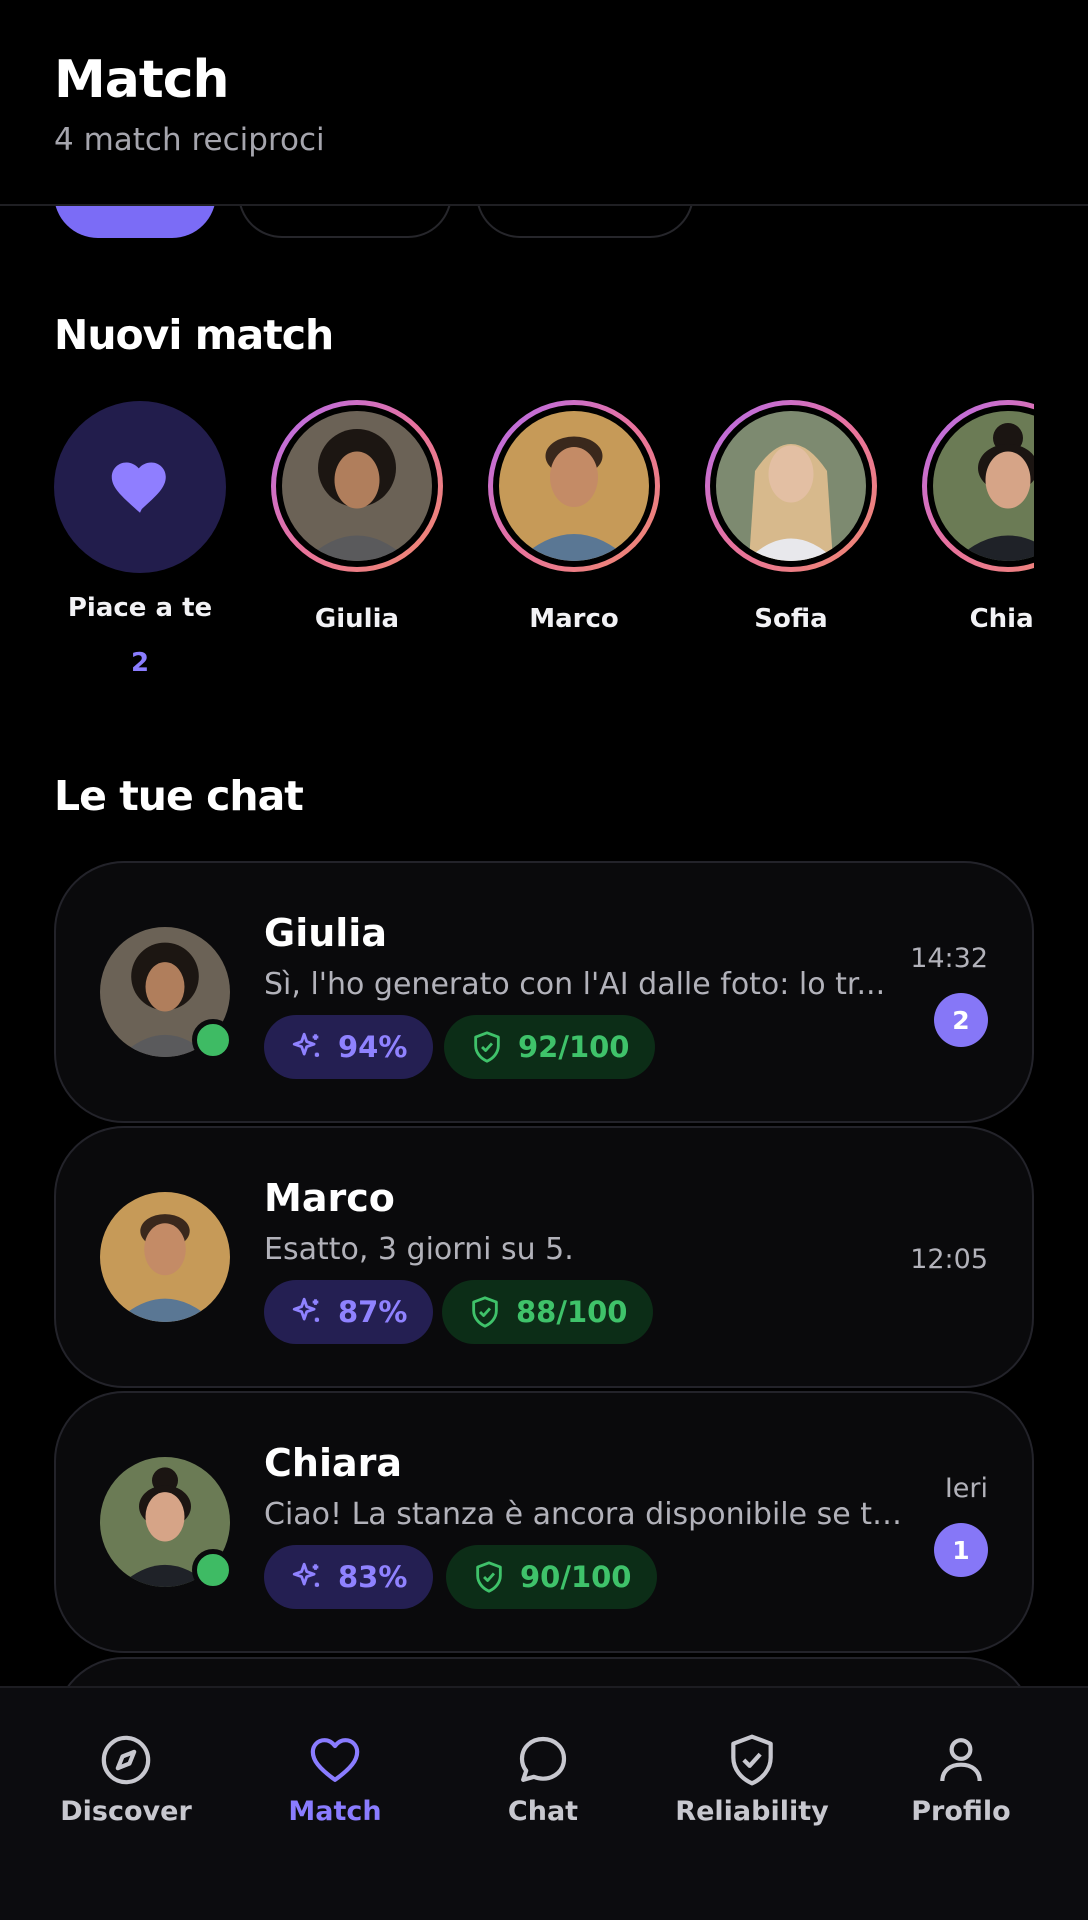  What do you see at coordinates (791, 619) in the screenshot?
I see `new-match-name: Sofia` at bounding box center [791, 619].